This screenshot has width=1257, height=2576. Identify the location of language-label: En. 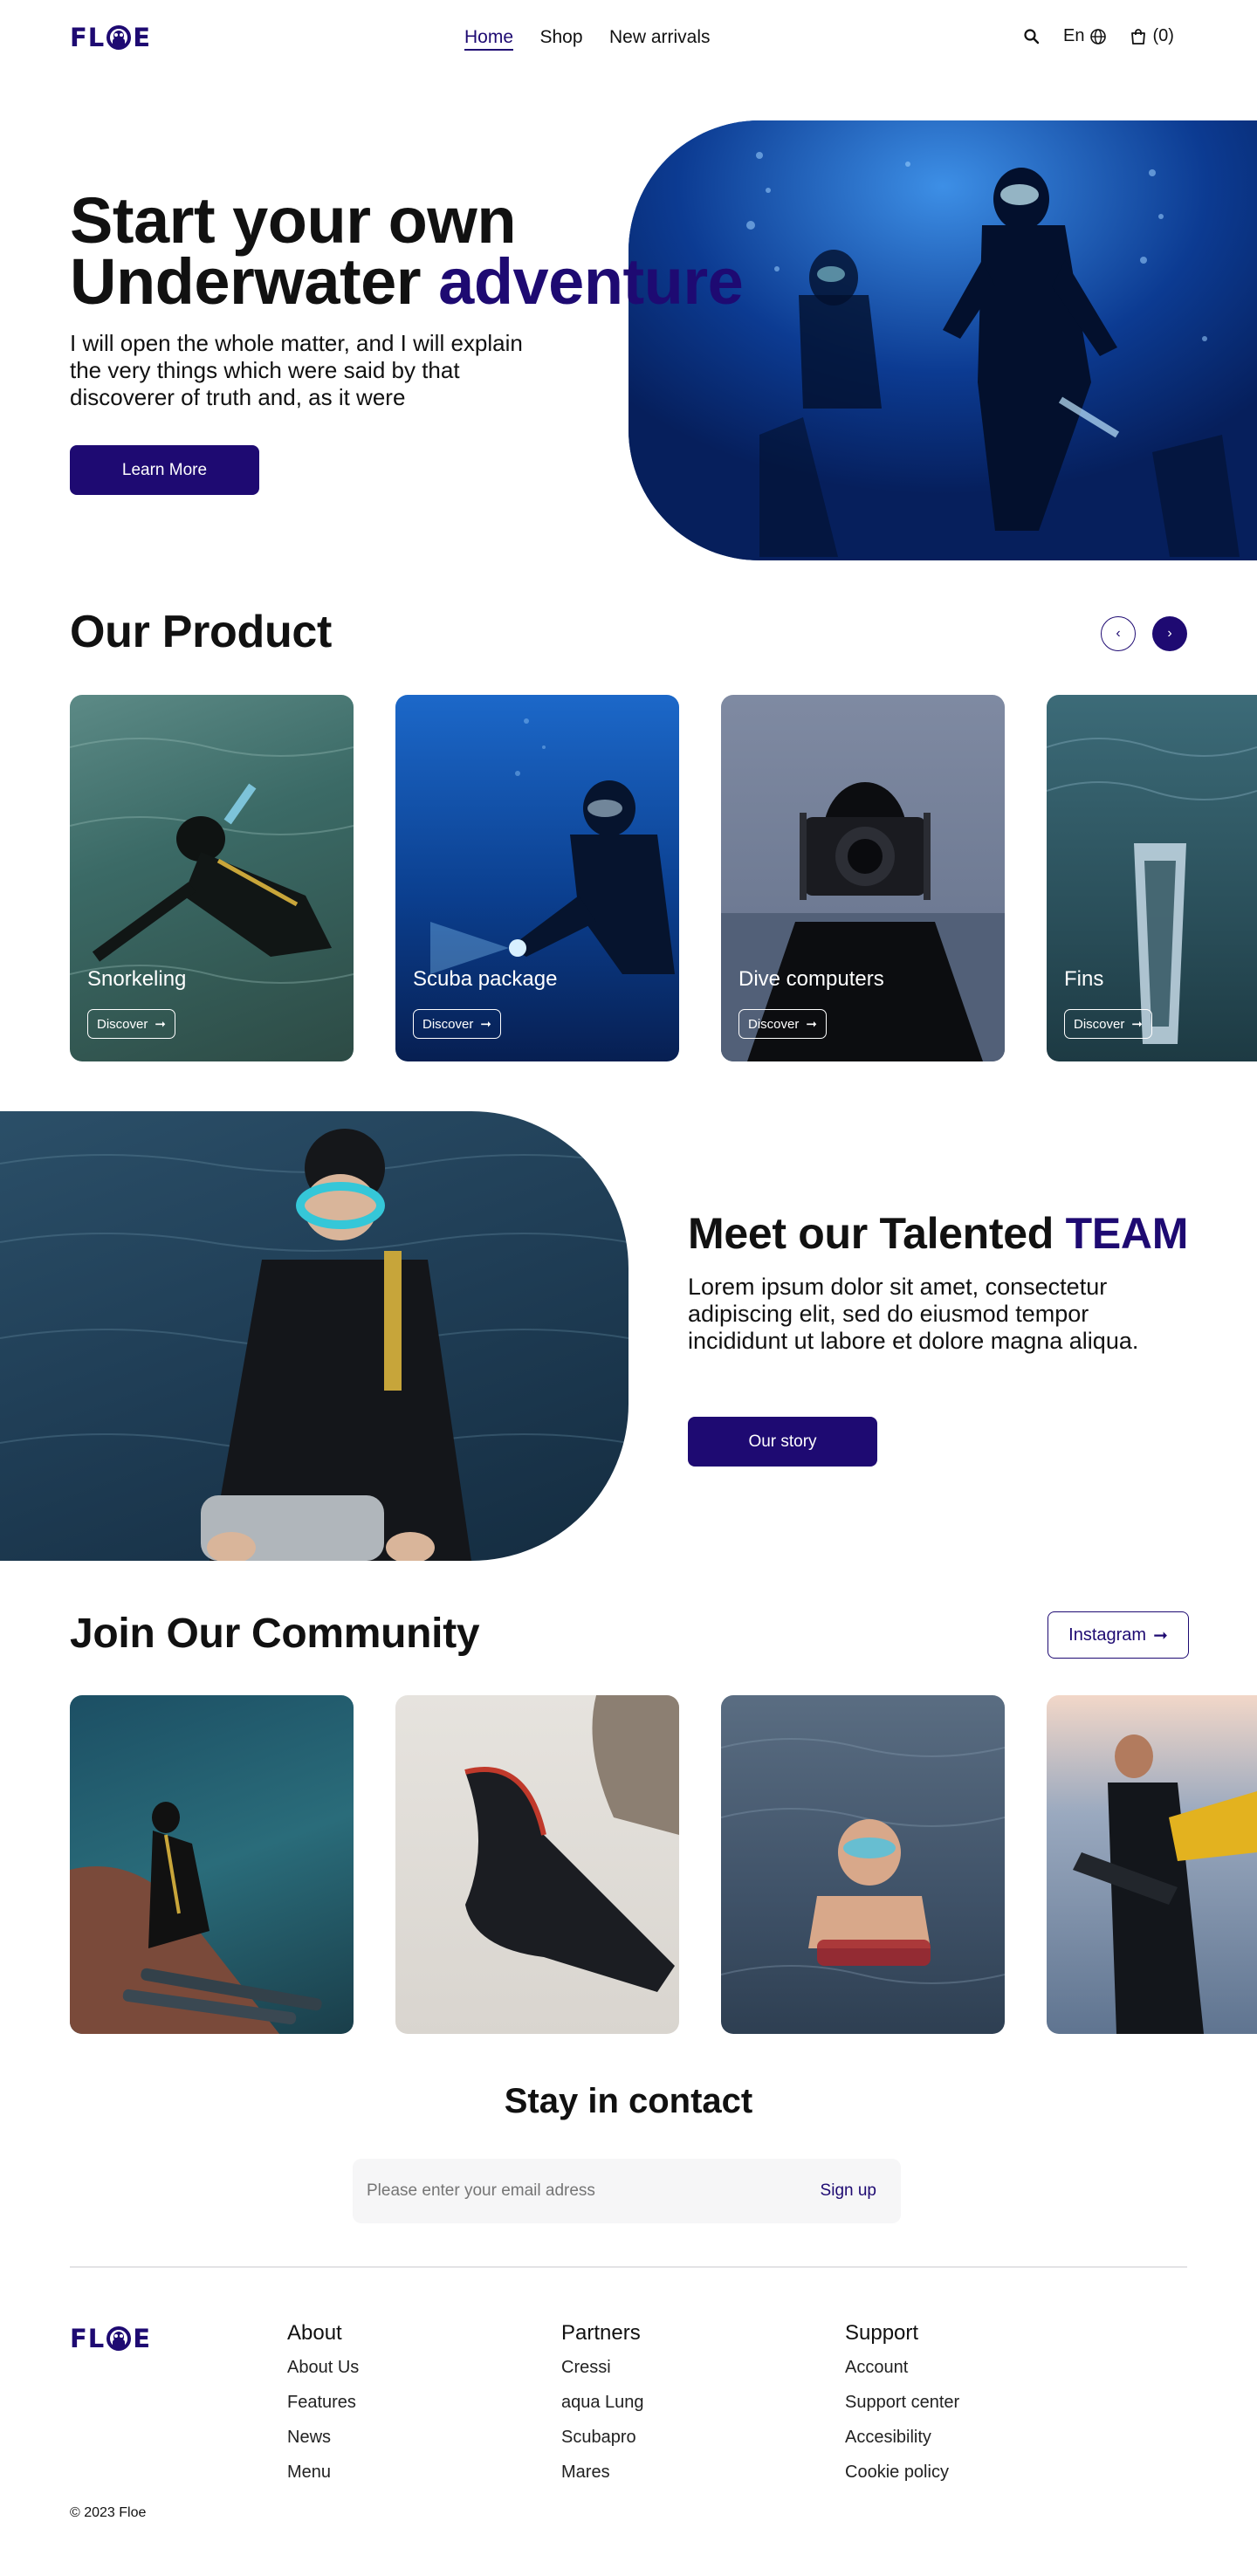
(1074, 35).